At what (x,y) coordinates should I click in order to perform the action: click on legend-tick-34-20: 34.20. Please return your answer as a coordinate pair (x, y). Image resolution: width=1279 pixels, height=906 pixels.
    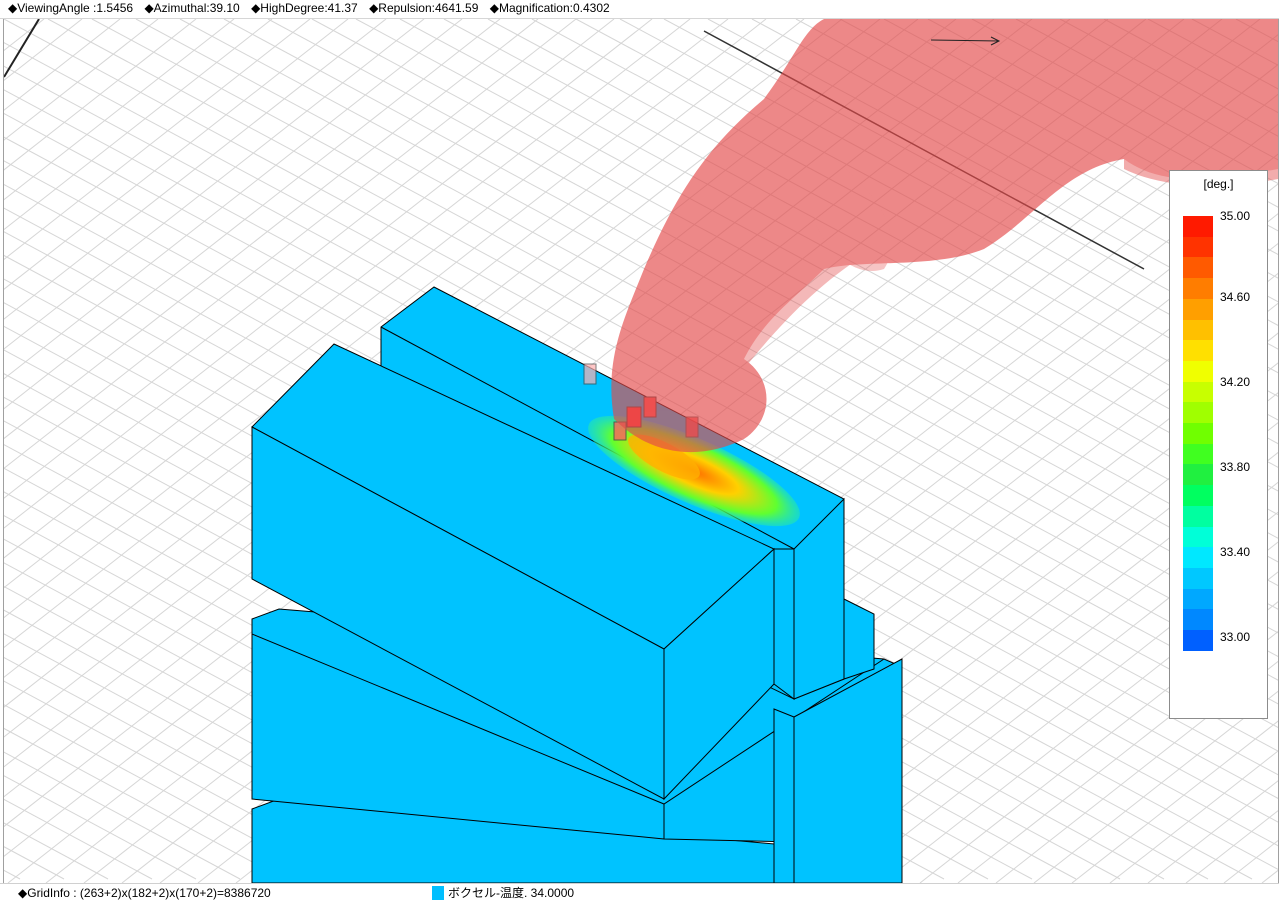
    Looking at the image, I should click on (1235, 382).